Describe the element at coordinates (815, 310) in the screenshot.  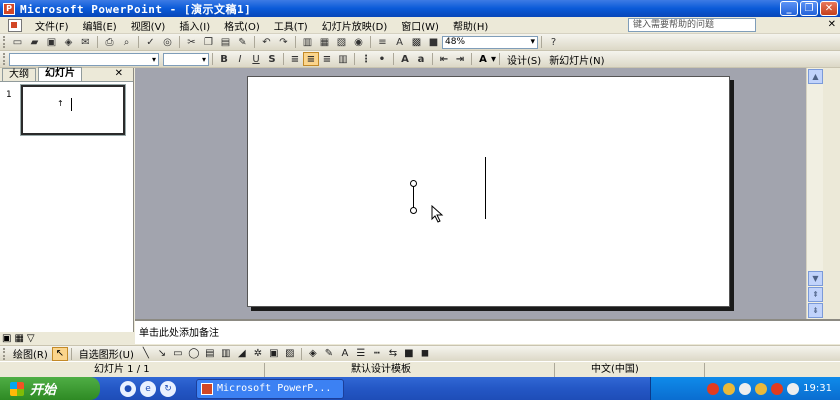
I see `next-slide-icon: ⇟` at that location.